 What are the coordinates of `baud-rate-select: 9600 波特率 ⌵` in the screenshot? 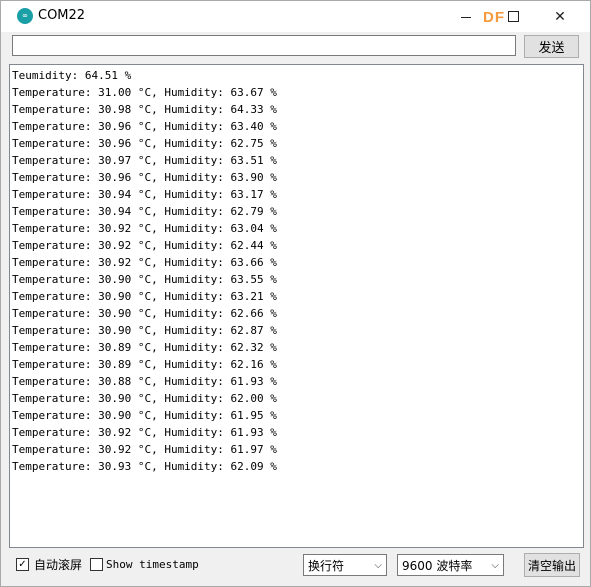 It's located at (450, 565).